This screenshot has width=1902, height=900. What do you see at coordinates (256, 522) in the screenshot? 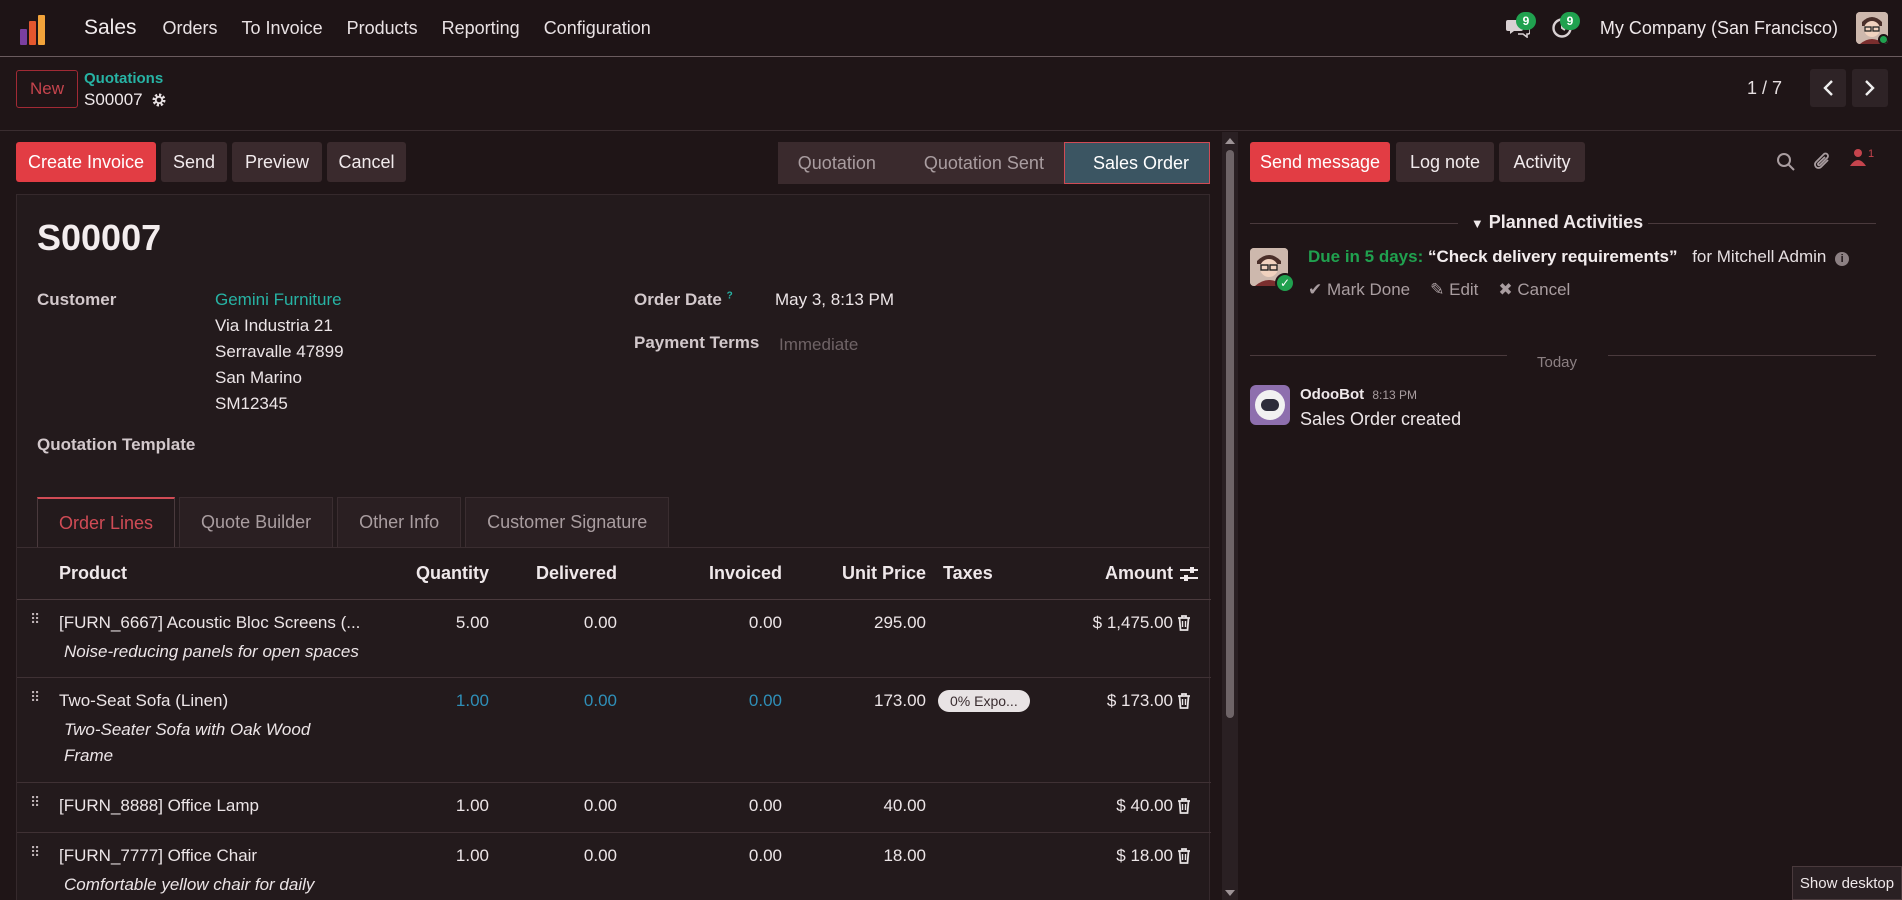
I see `tab-quote-builder: Quote Builder` at bounding box center [256, 522].